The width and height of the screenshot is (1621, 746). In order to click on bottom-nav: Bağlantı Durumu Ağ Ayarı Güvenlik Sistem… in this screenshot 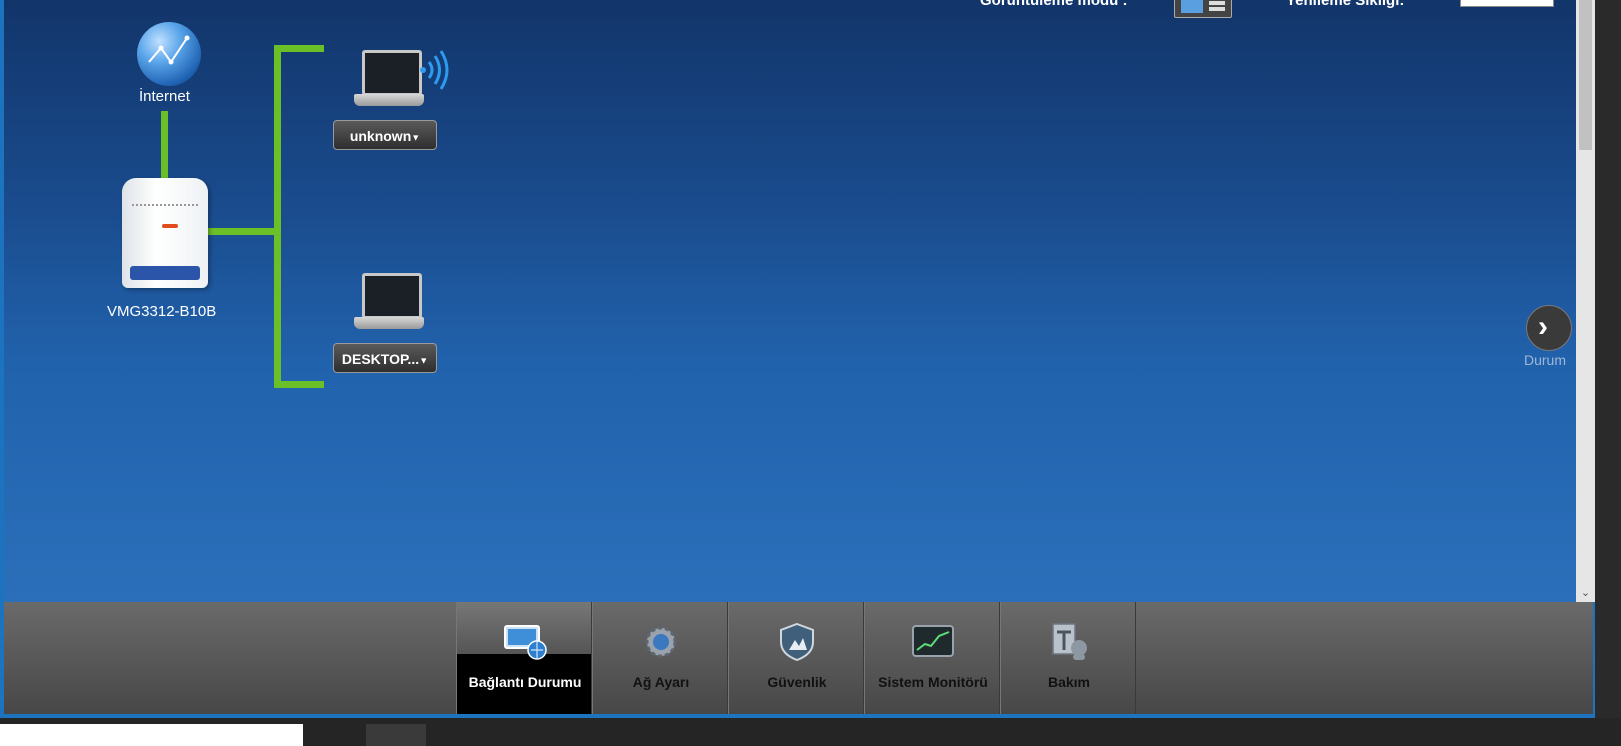, I will do `click(798, 658)`.